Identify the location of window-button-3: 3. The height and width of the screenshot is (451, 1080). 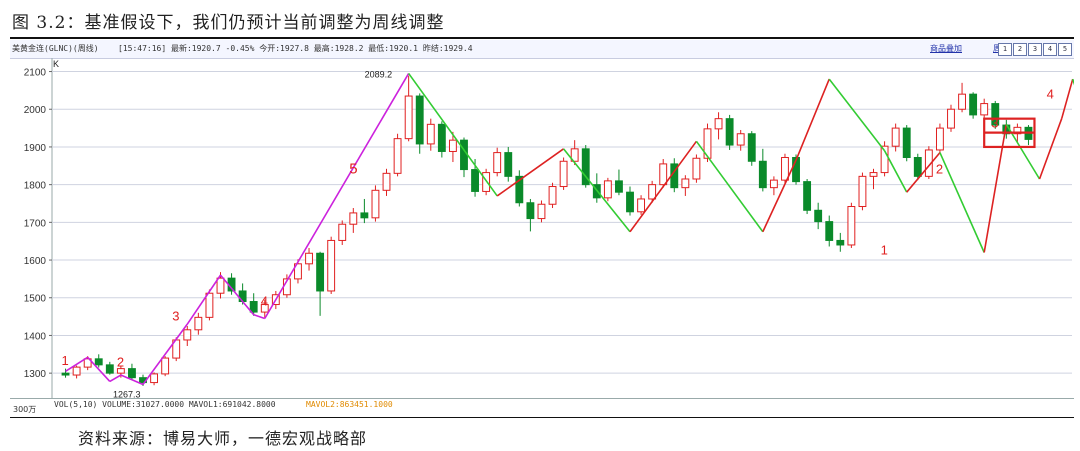
(1035, 49).